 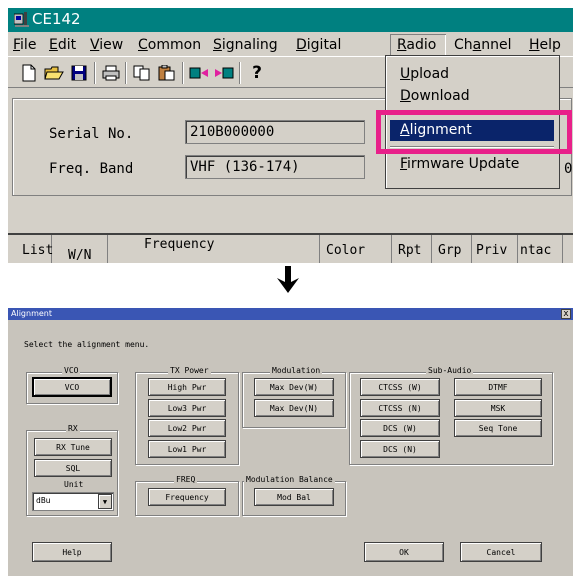 What do you see at coordinates (29, 73) in the screenshot?
I see `new-file-icon` at bounding box center [29, 73].